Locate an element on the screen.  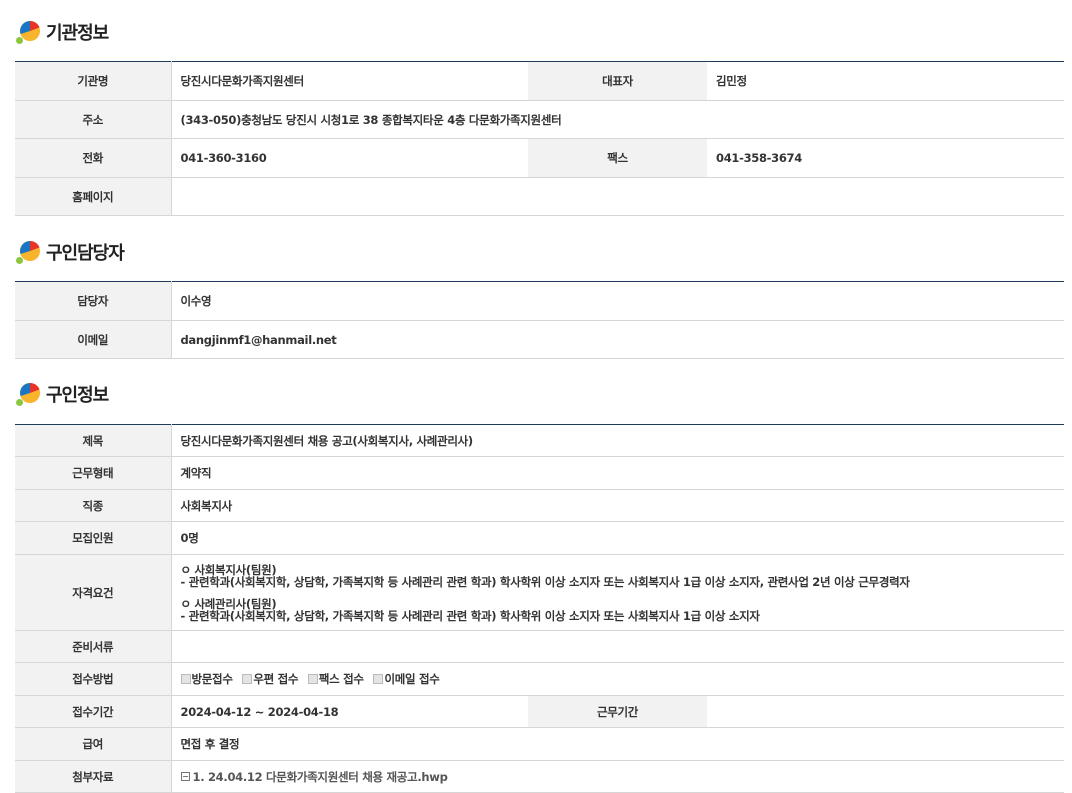
section-job-title: 구인정보 is located at coordinates (62, 394).